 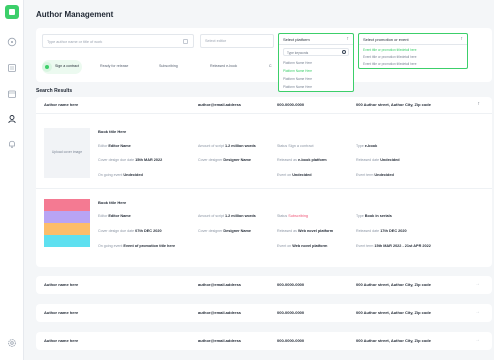 I want to click on field-value: Web novel platform, so click(x=310, y=246).